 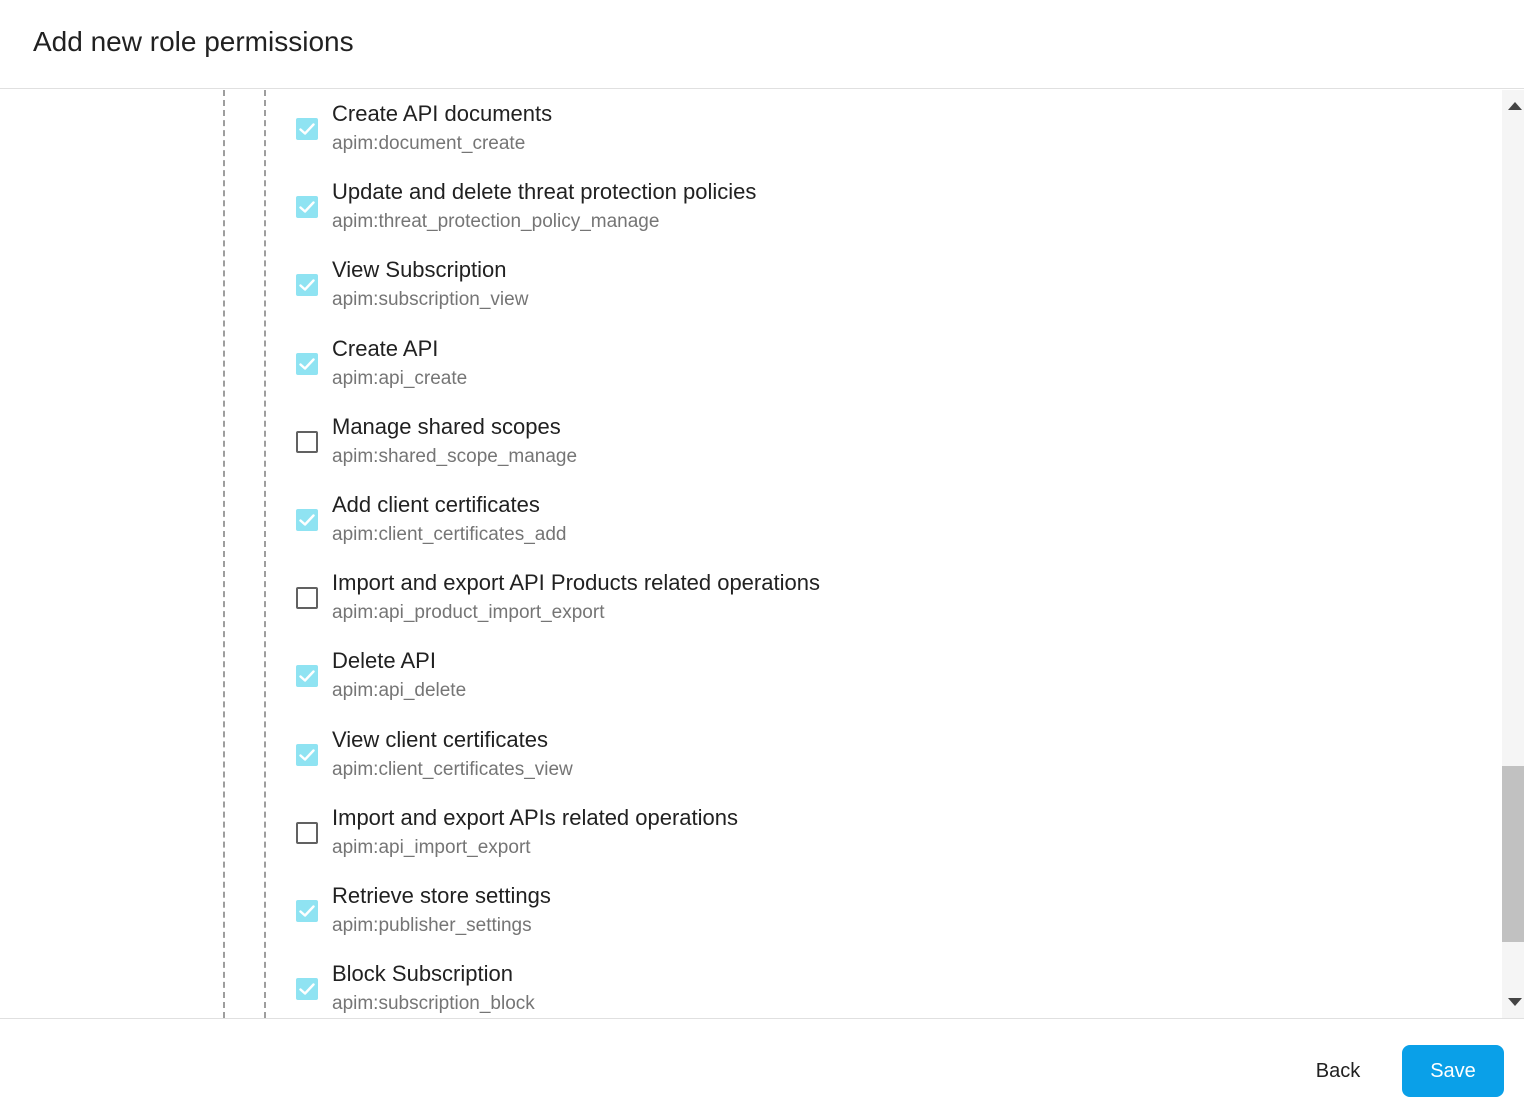 I want to click on permission-scope: apim:document_create, so click(x=429, y=143).